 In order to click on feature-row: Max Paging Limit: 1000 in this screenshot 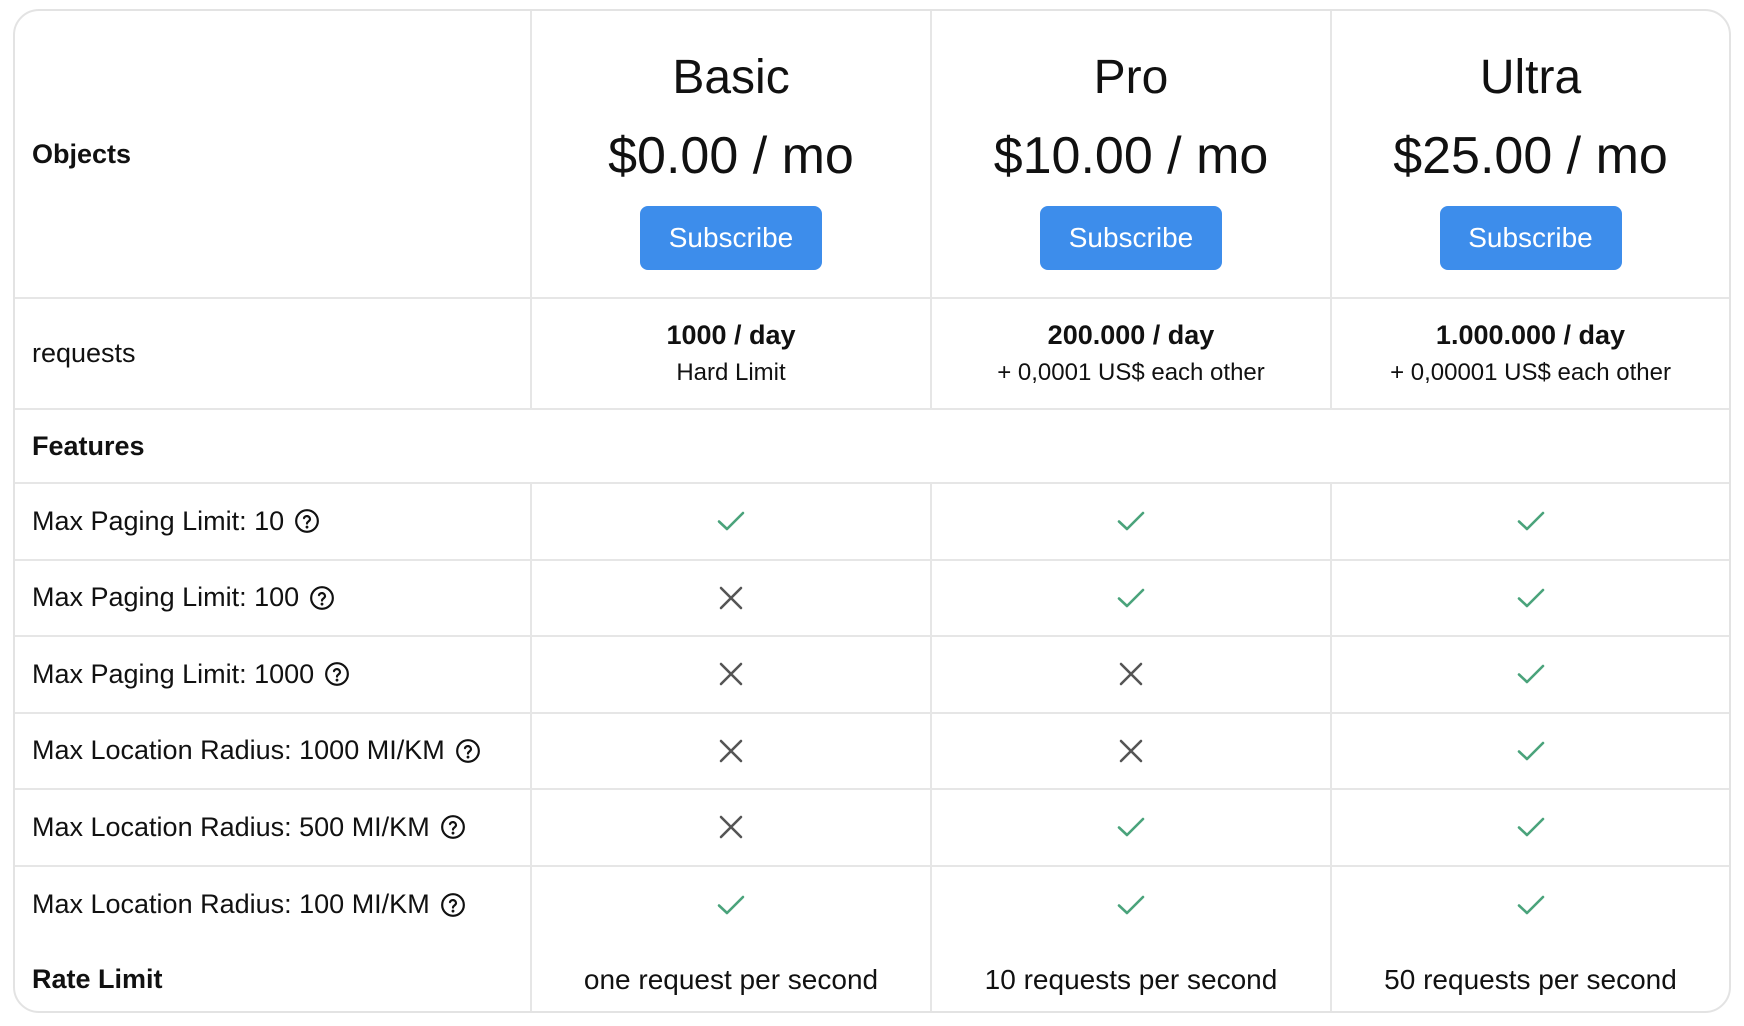, I will do `click(872, 675)`.